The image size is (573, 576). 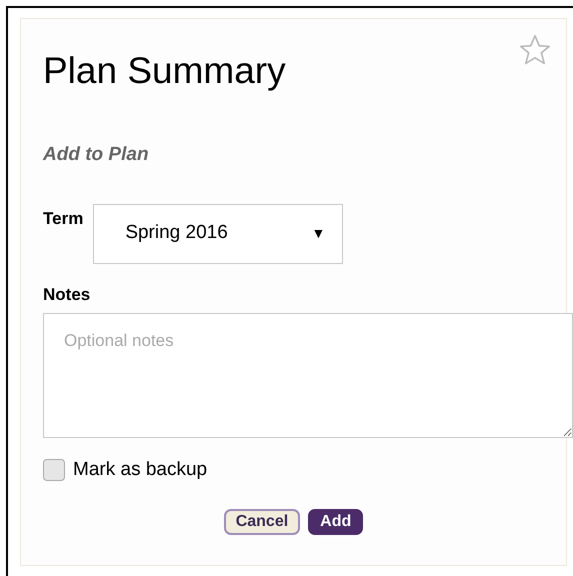 What do you see at coordinates (67, 295) in the screenshot?
I see `notes-label: Notes` at bounding box center [67, 295].